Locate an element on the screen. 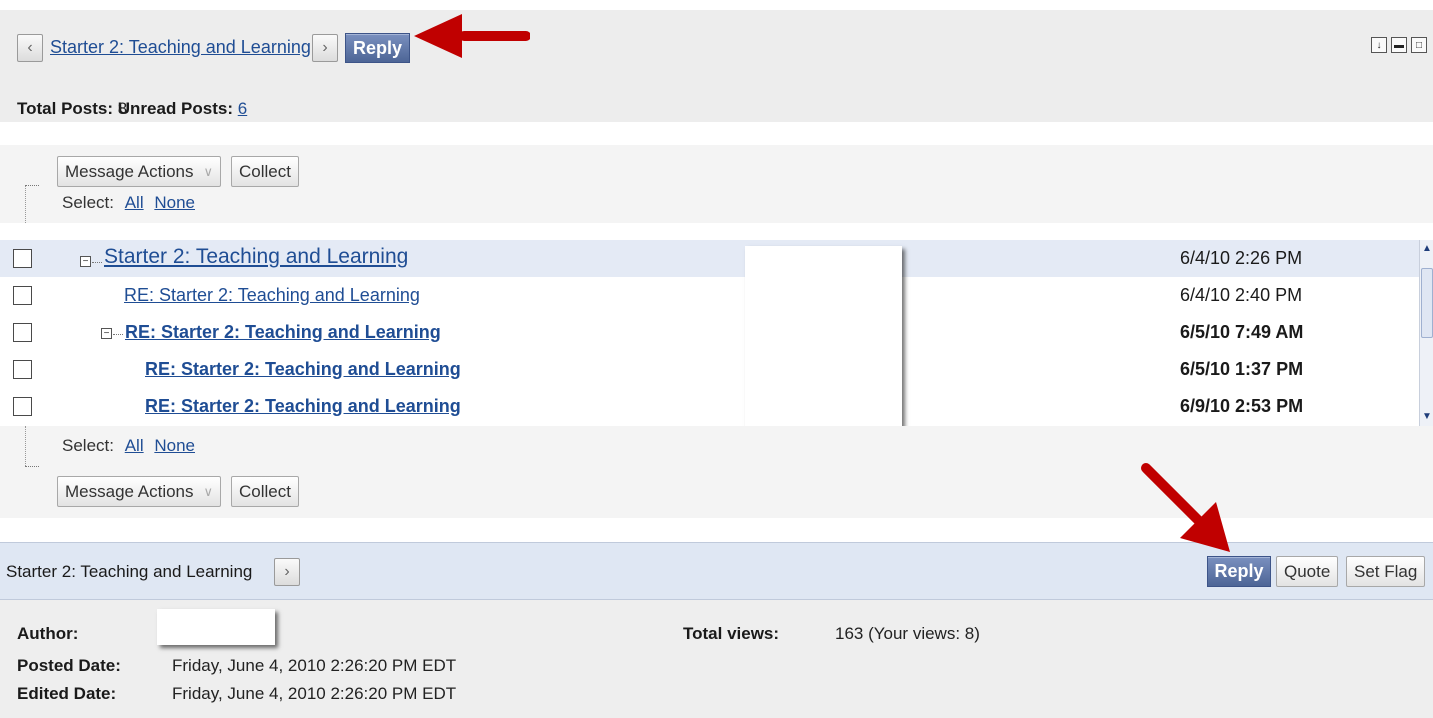 The height and width of the screenshot is (718, 1433). post-date: 6/5/10 1:37 PM is located at coordinates (1242, 369).